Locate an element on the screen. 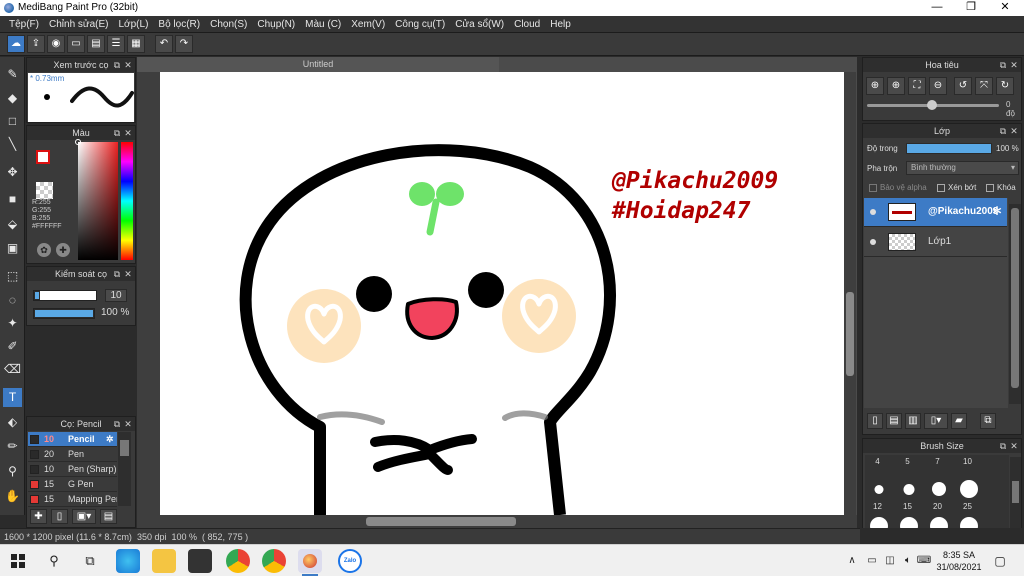  vertical-scroll-thumb is located at coordinates (850, 334).